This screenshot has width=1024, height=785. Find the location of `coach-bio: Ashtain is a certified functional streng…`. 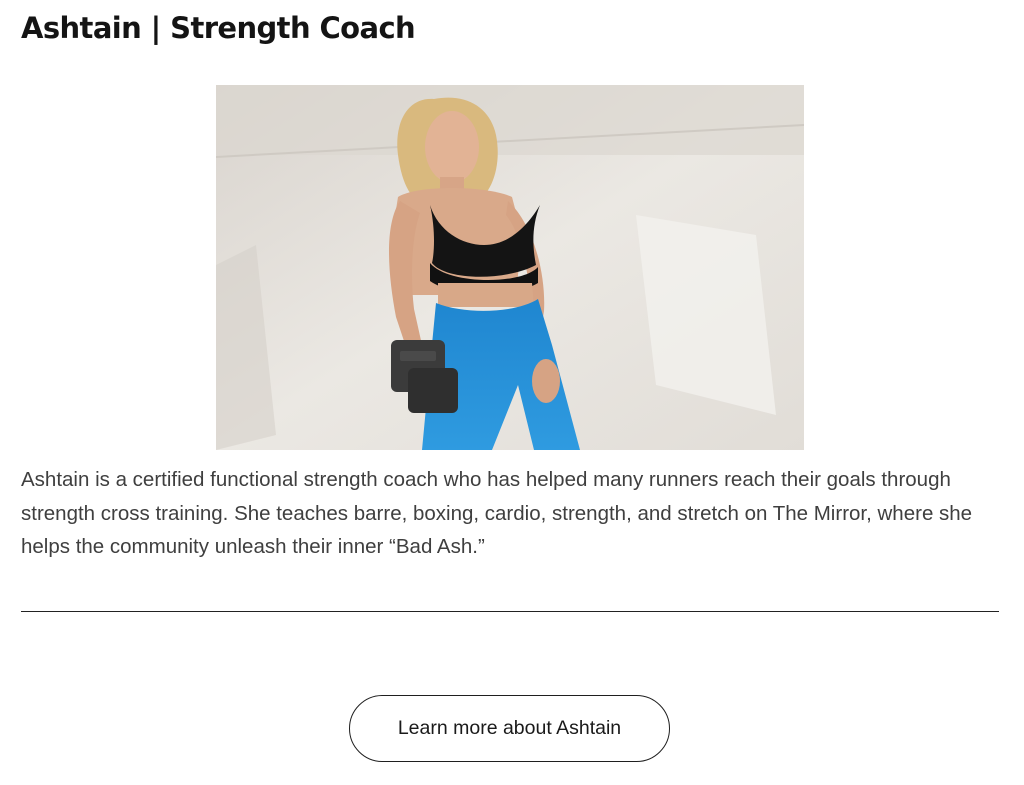

coach-bio: Ashtain is a certified functional streng… is located at coordinates (497, 513).